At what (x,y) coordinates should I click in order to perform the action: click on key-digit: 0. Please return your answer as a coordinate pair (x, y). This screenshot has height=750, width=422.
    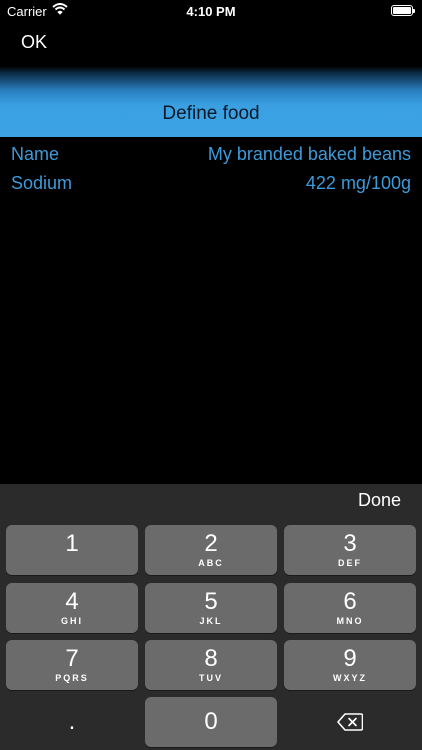
    Looking at the image, I should click on (211, 721).